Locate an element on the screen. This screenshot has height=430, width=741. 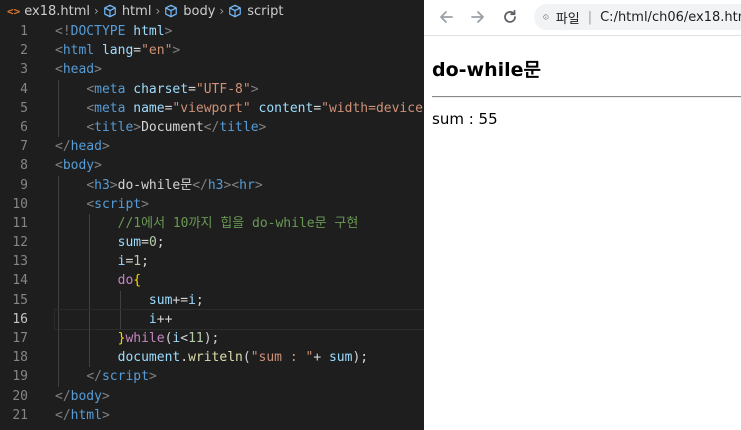
back-button is located at coordinates (446, 17).